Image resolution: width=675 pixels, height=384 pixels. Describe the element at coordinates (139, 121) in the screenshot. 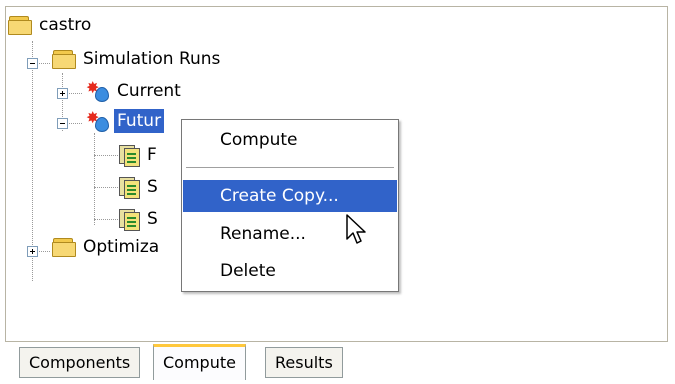

I see `tree-node-label: Futur` at that location.